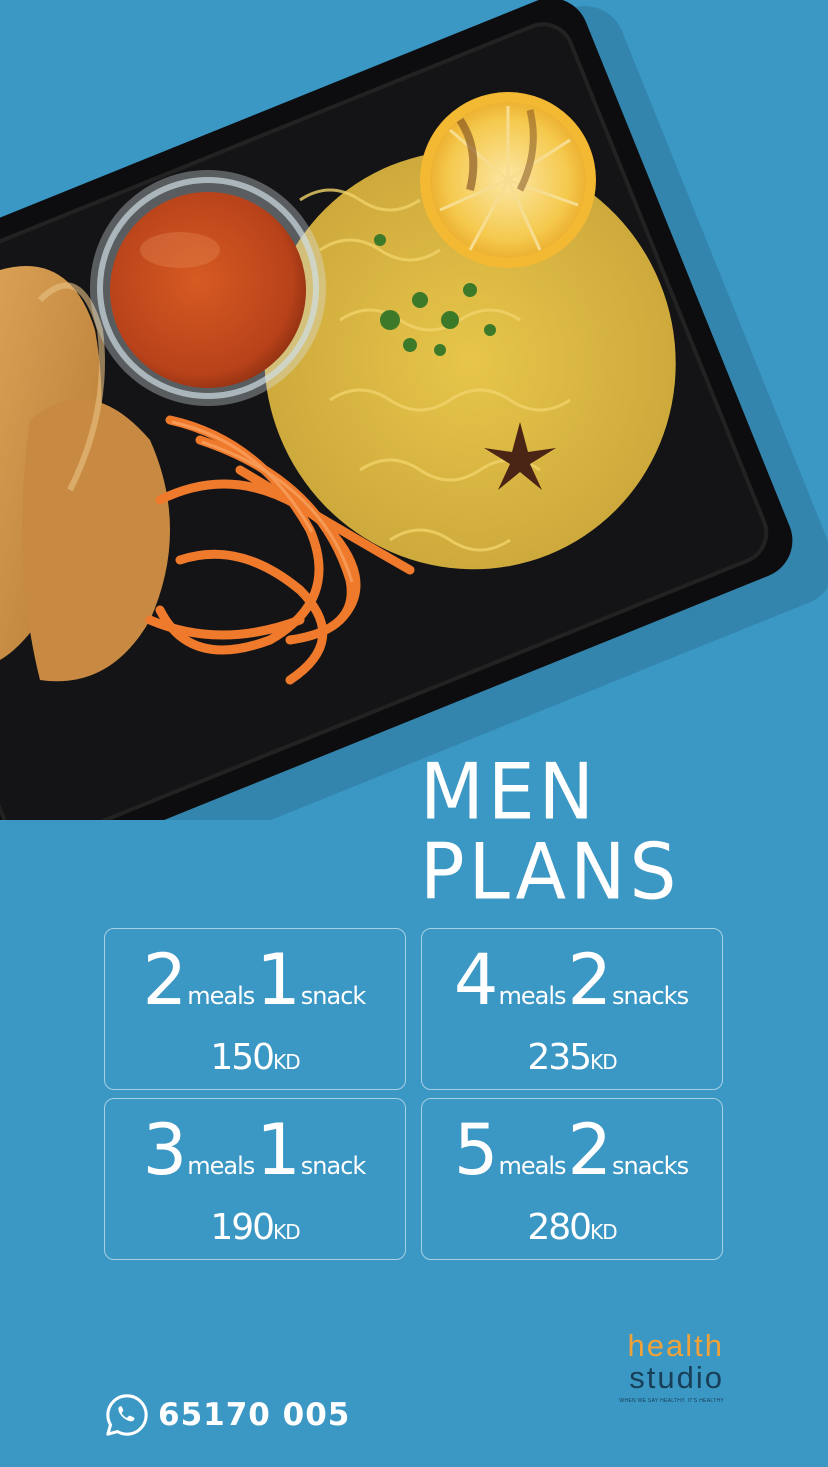 Image resolution: width=828 pixels, height=1467 pixels. What do you see at coordinates (165, 980) in the screenshot?
I see `plan-meals-count: 2` at bounding box center [165, 980].